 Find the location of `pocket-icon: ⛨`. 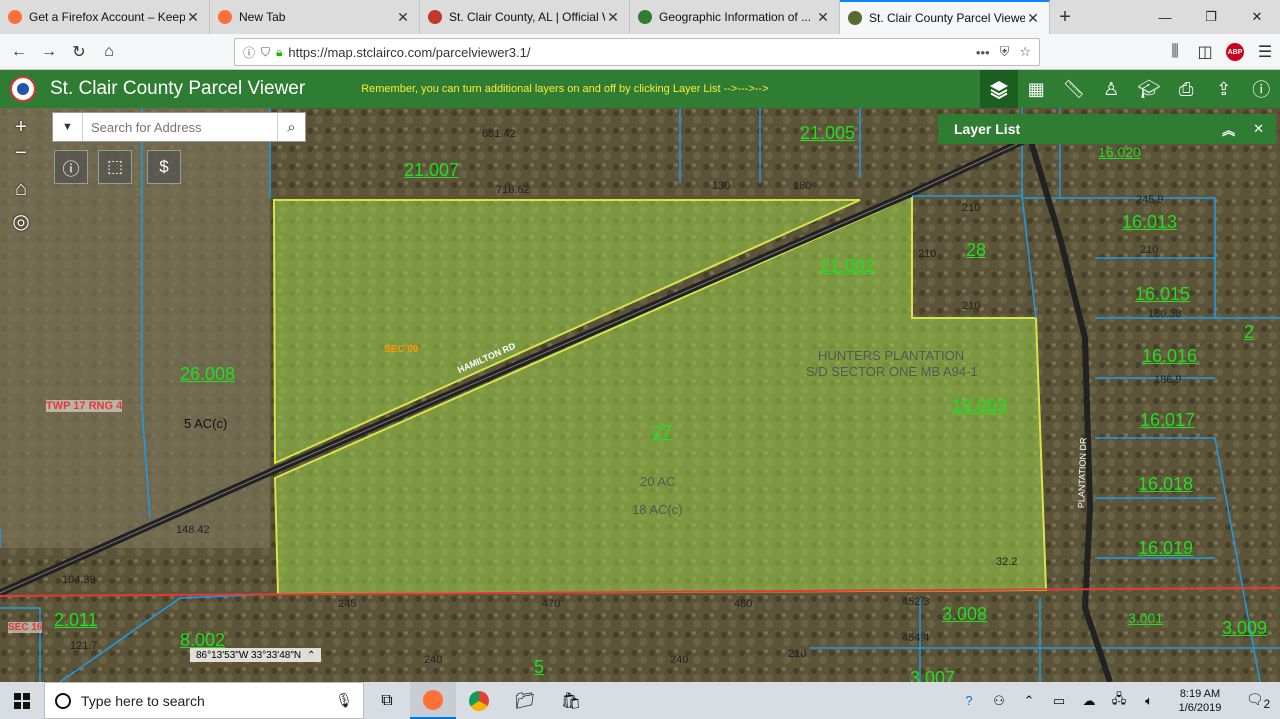

pocket-icon: ⛨ is located at coordinates (1005, 52).